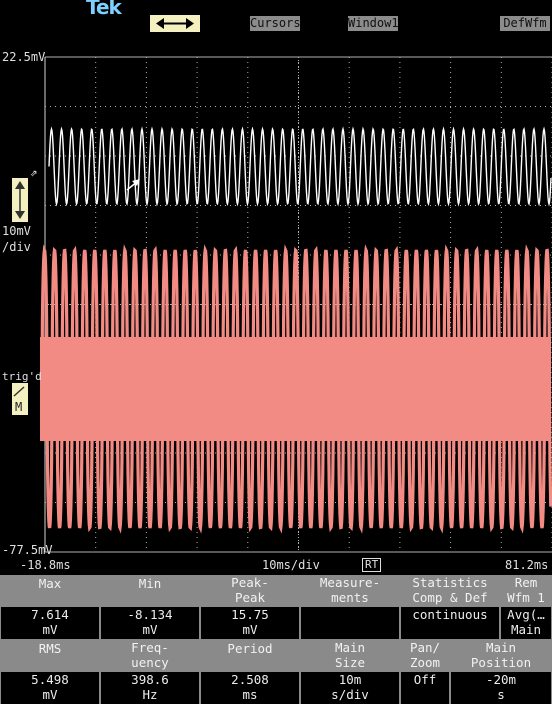 This screenshot has width=552, height=704. Describe the element at coordinates (250, 597) in the screenshot. I see `measurement-header-text: Peak` at that location.